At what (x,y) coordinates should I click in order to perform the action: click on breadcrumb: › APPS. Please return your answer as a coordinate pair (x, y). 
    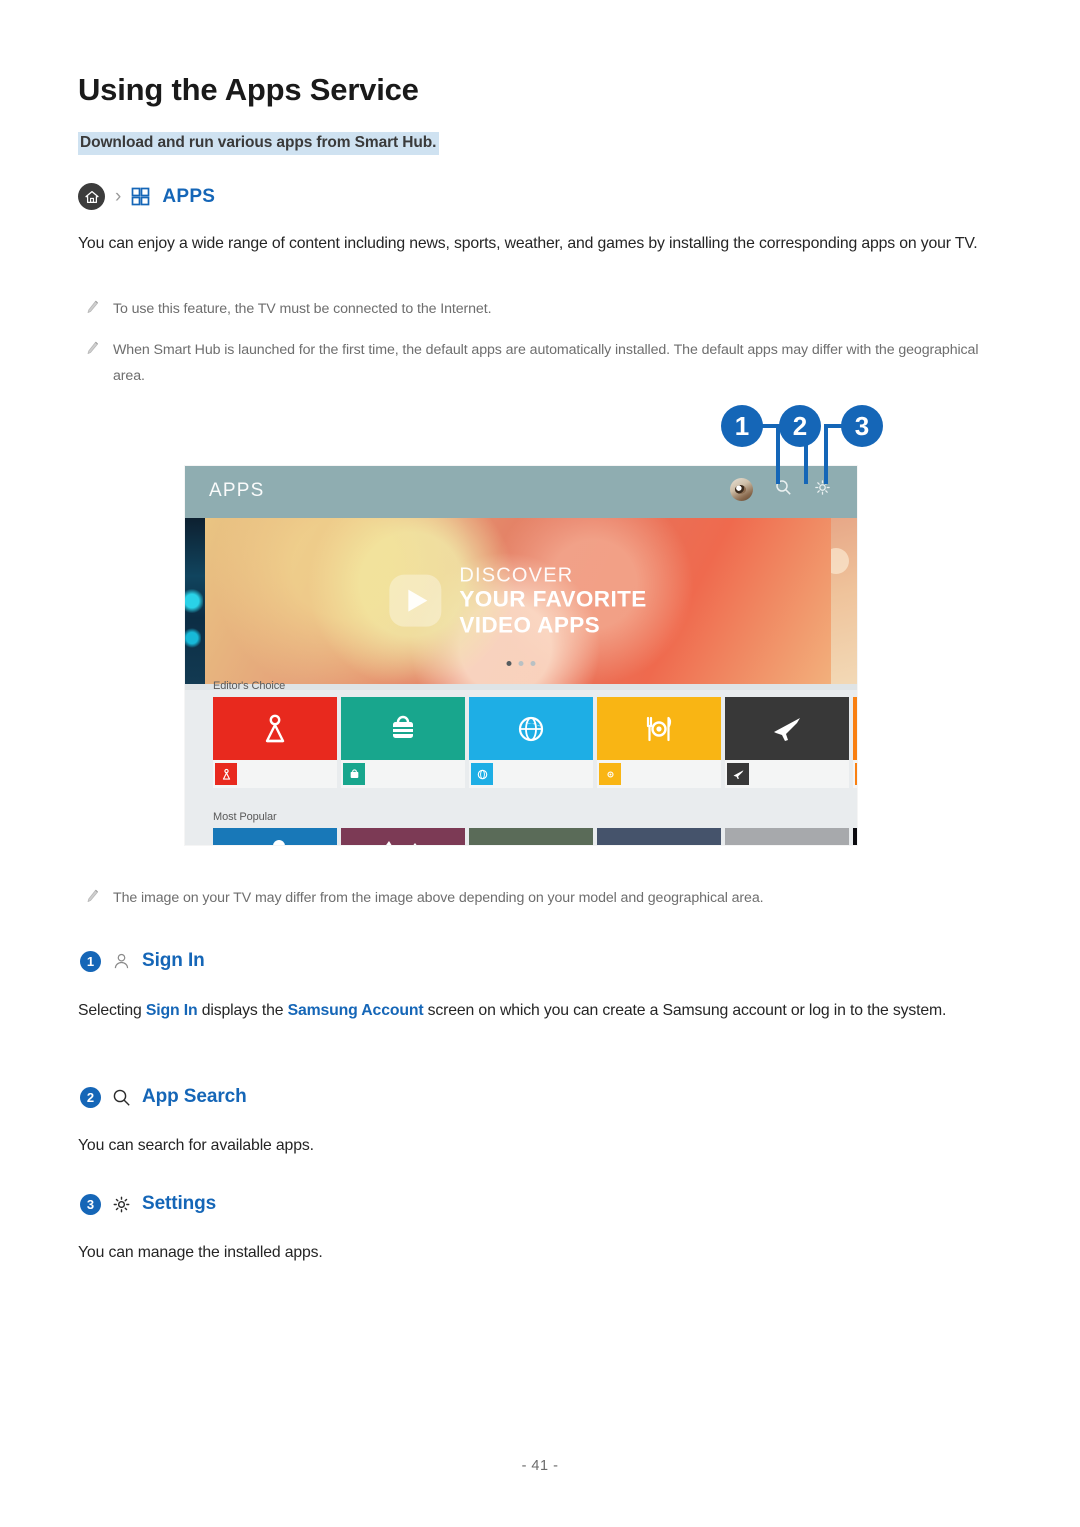
    Looking at the image, I should click on (146, 196).